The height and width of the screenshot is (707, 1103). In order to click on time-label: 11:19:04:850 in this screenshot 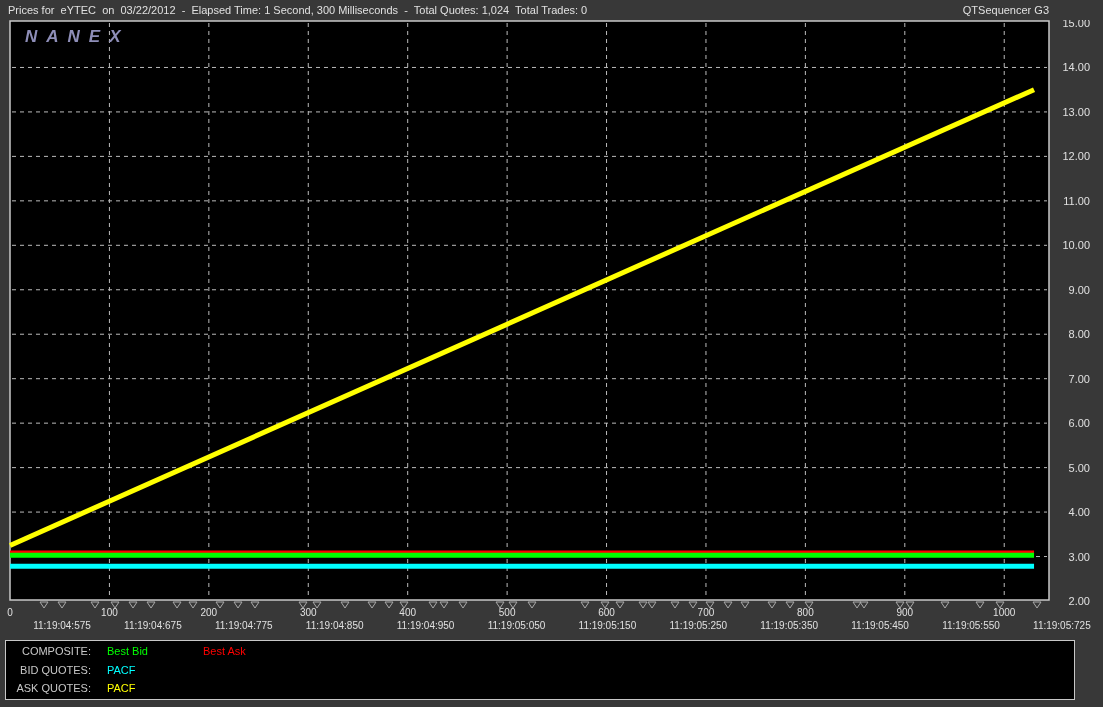, I will do `click(334, 625)`.